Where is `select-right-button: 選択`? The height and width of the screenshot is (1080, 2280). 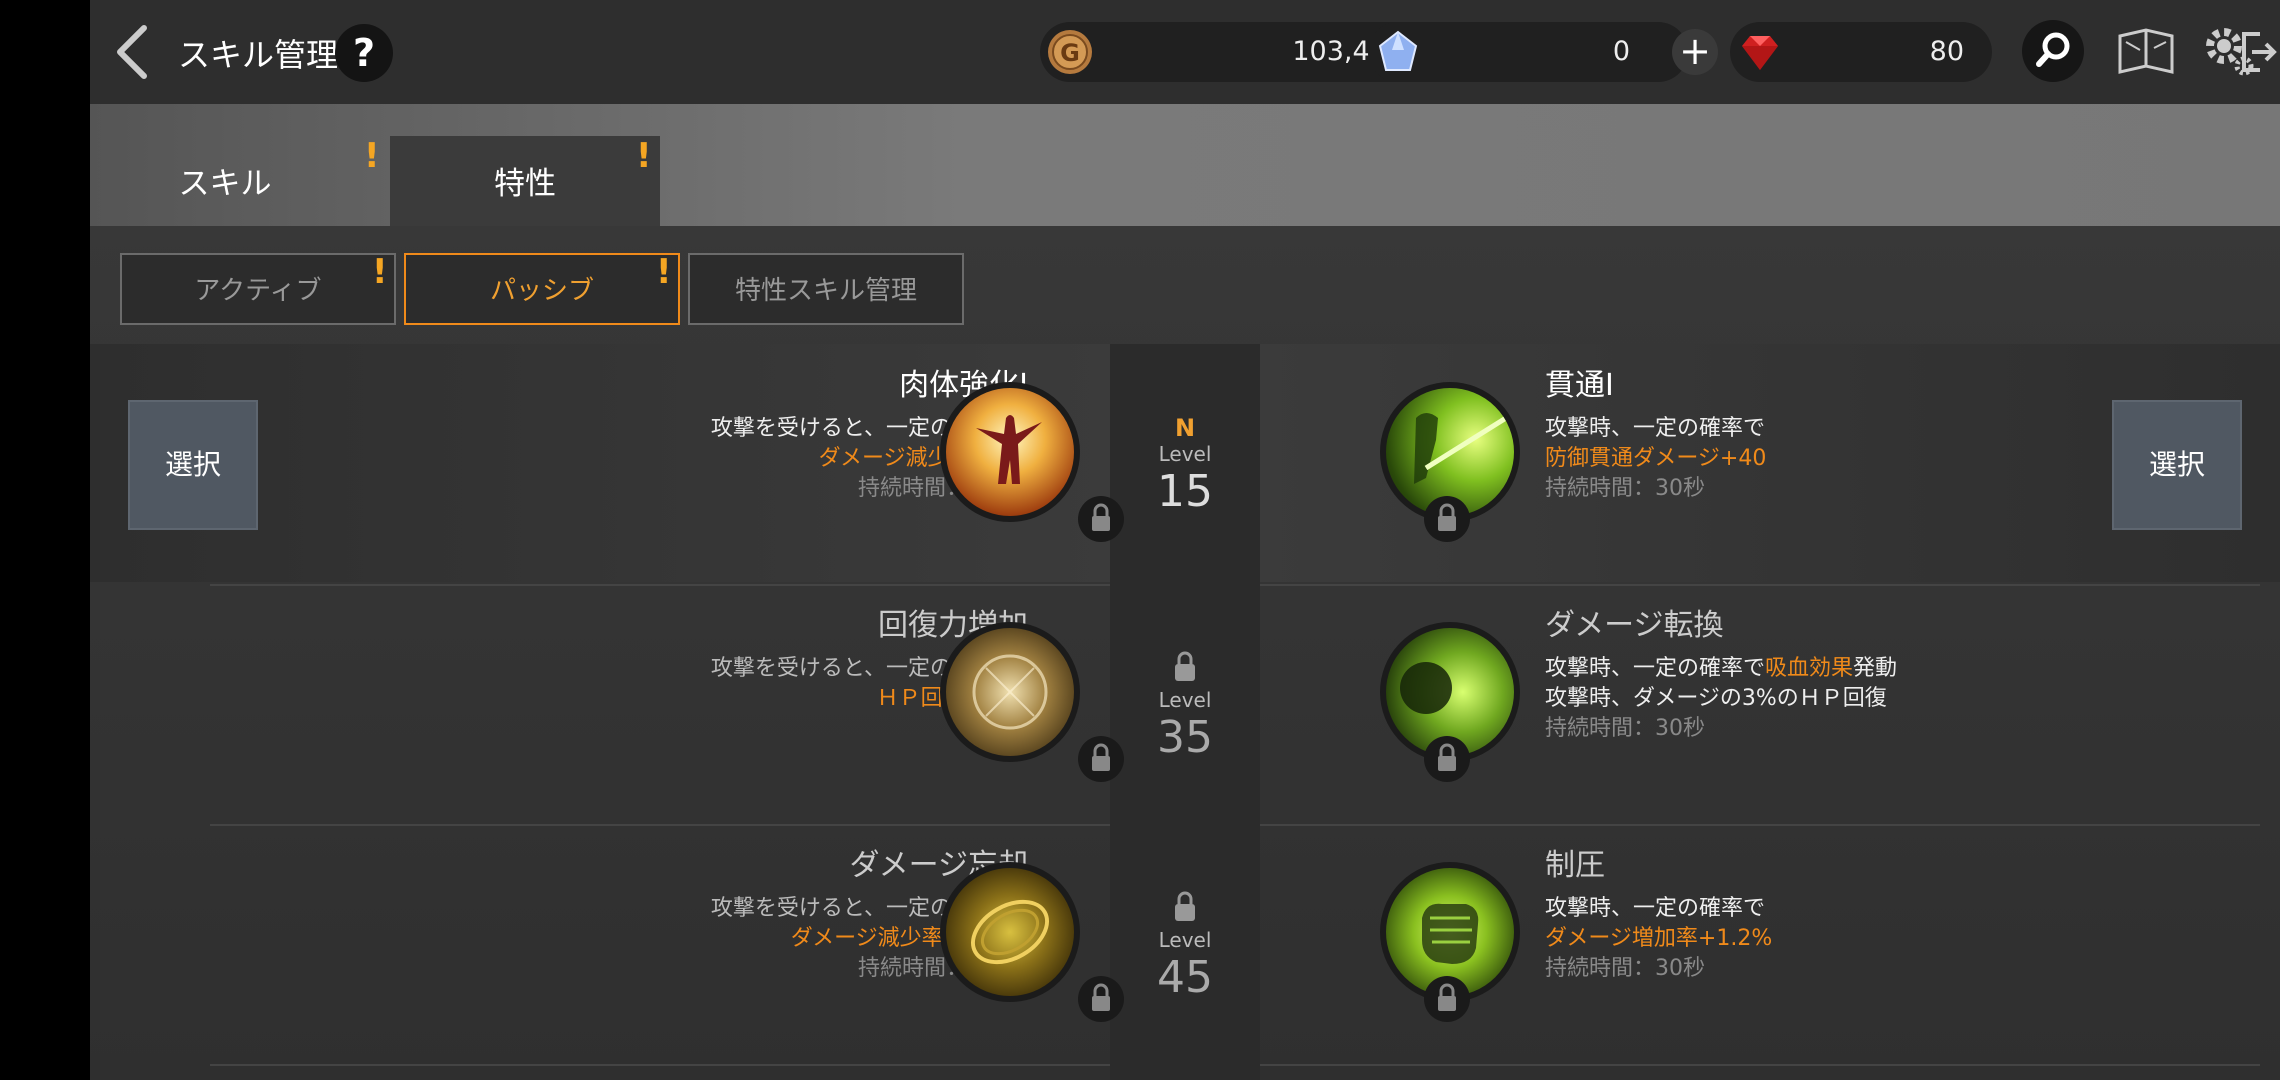 select-right-button: 選択 is located at coordinates (2177, 465).